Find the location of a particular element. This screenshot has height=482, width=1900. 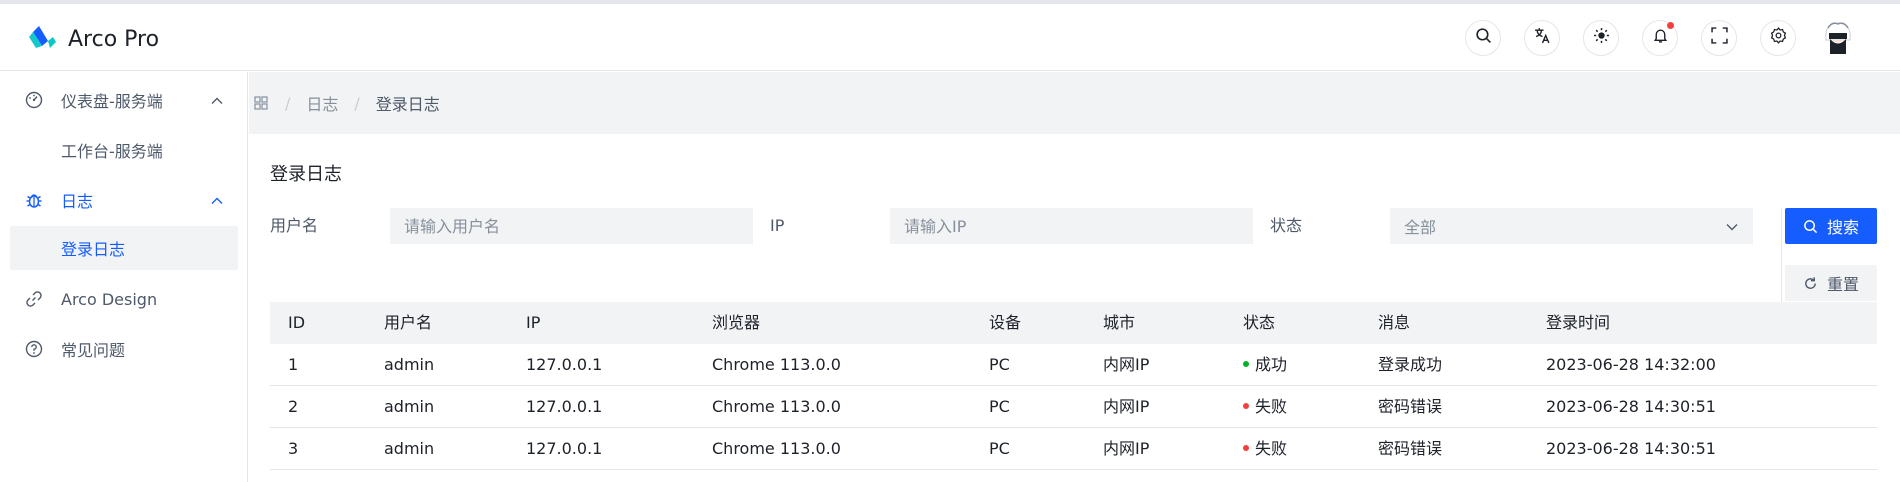

settings-icon is located at coordinates (1778, 37).